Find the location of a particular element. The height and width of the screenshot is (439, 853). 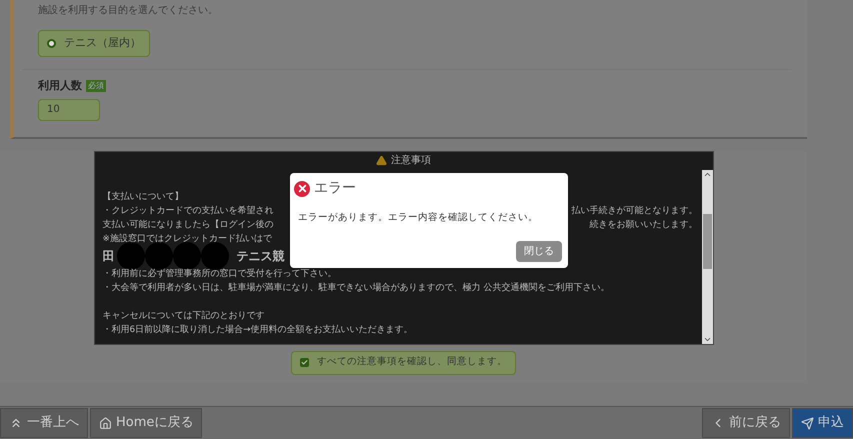

purpose-hint: 施設を利用する目的を選んでください。 is located at coordinates (128, 11).